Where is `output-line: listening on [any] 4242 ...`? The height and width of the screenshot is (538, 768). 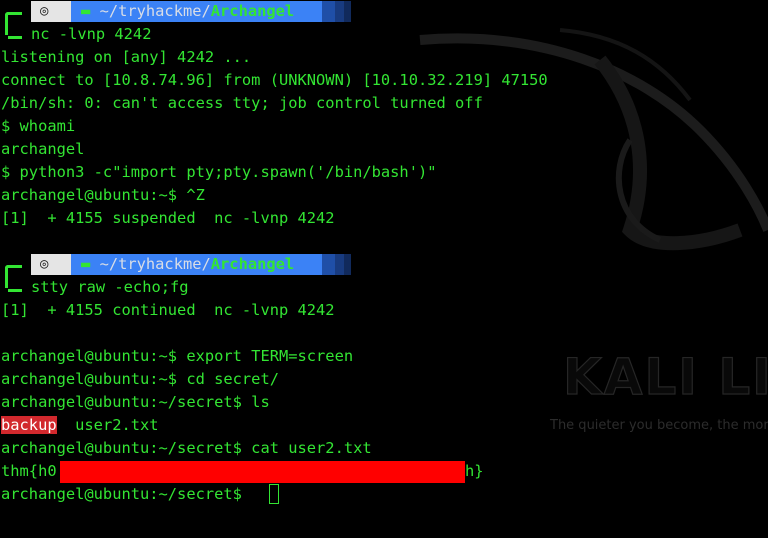 output-line: listening on [any] 4242 ... is located at coordinates (126, 57).